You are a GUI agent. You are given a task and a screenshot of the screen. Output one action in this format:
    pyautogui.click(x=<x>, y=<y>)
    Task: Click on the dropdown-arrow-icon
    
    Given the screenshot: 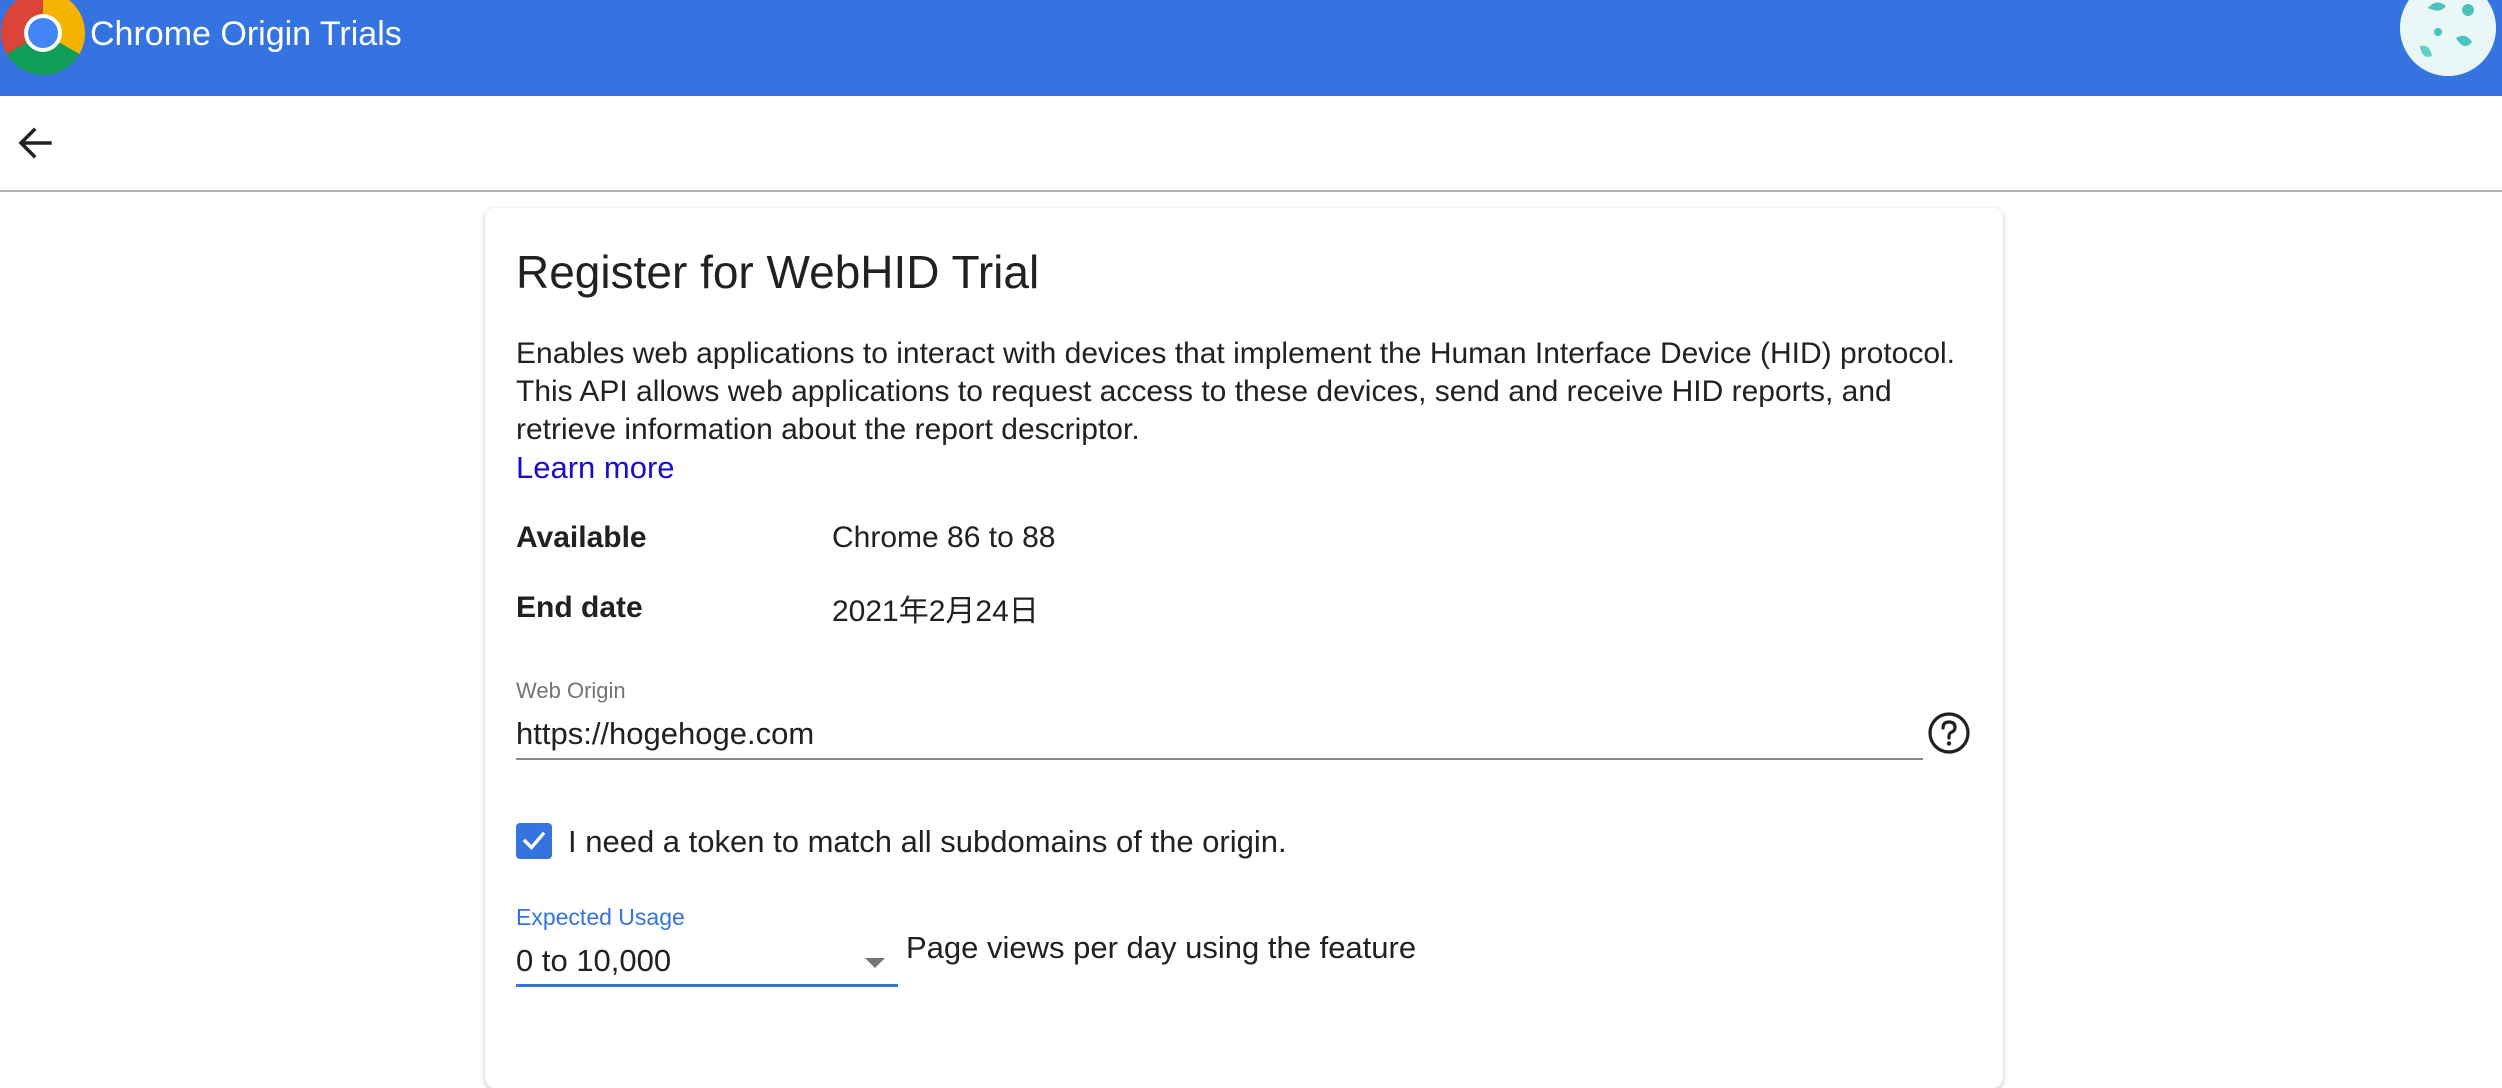 What is the action you would take?
    pyautogui.click(x=875, y=963)
    